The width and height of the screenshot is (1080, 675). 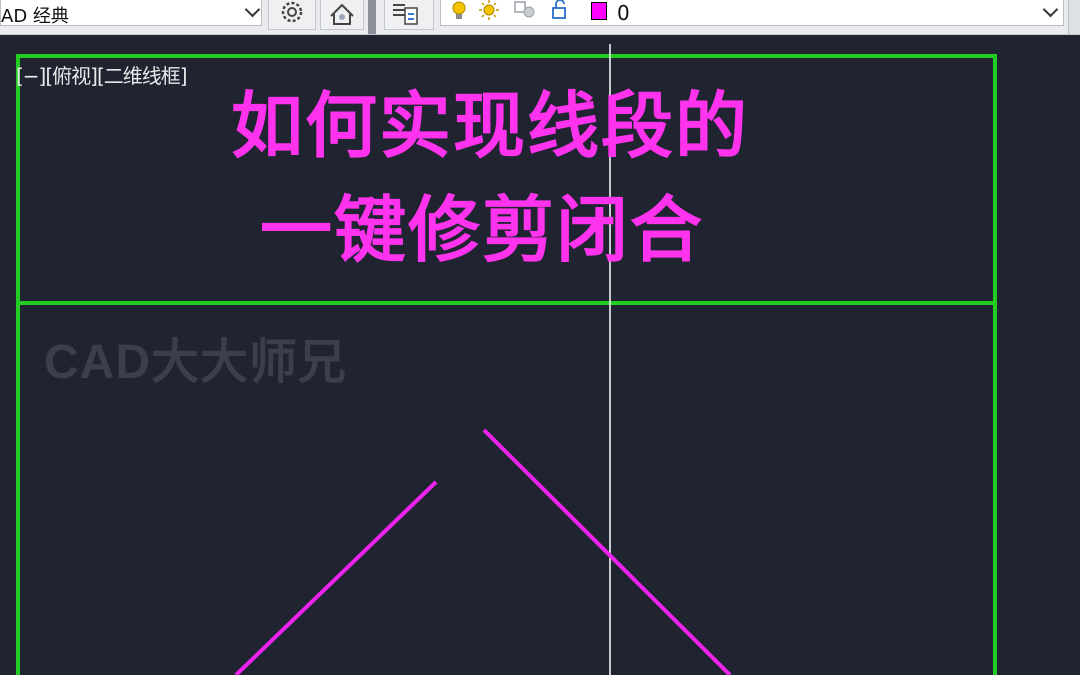 What do you see at coordinates (336, 577) in the screenshot?
I see `line-segment-left` at bounding box center [336, 577].